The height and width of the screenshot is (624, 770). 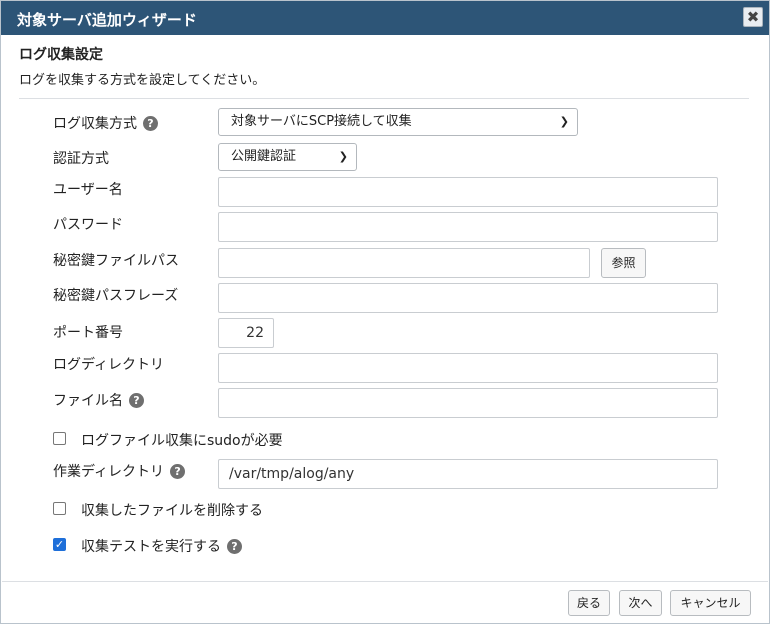 What do you see at coordinates (385, 581) in the screenshot?
I see `divider-footer` at bounding box center [385, 581].